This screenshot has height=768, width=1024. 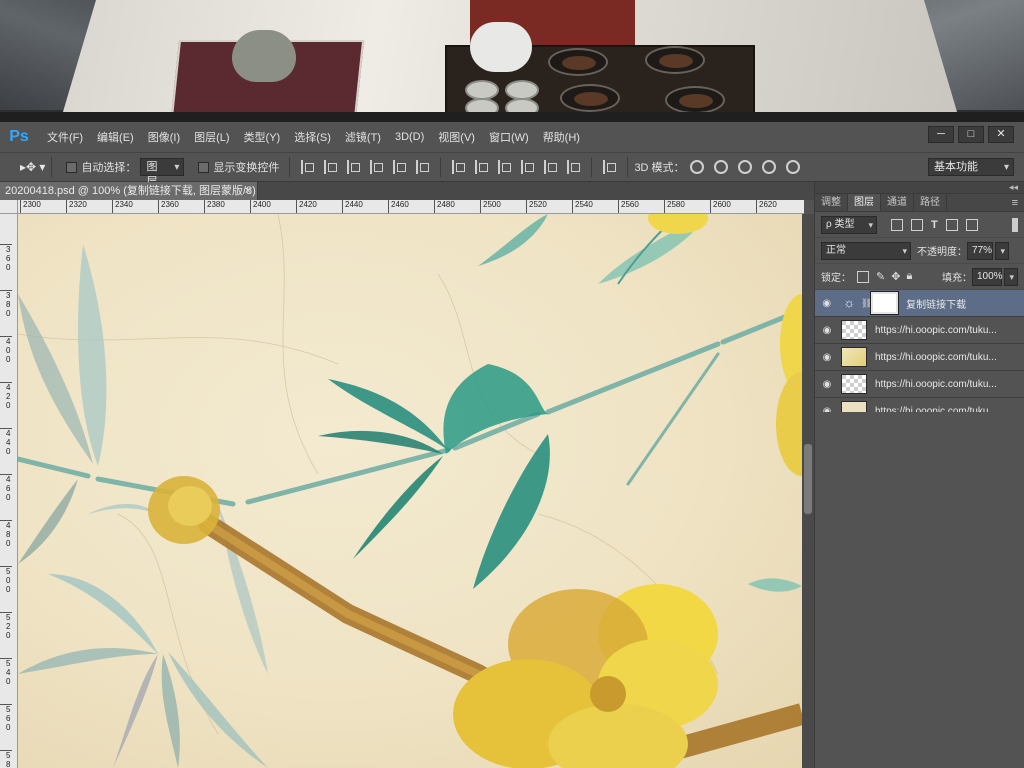 I want to click on edge-flower, so click(x=725, y=345).